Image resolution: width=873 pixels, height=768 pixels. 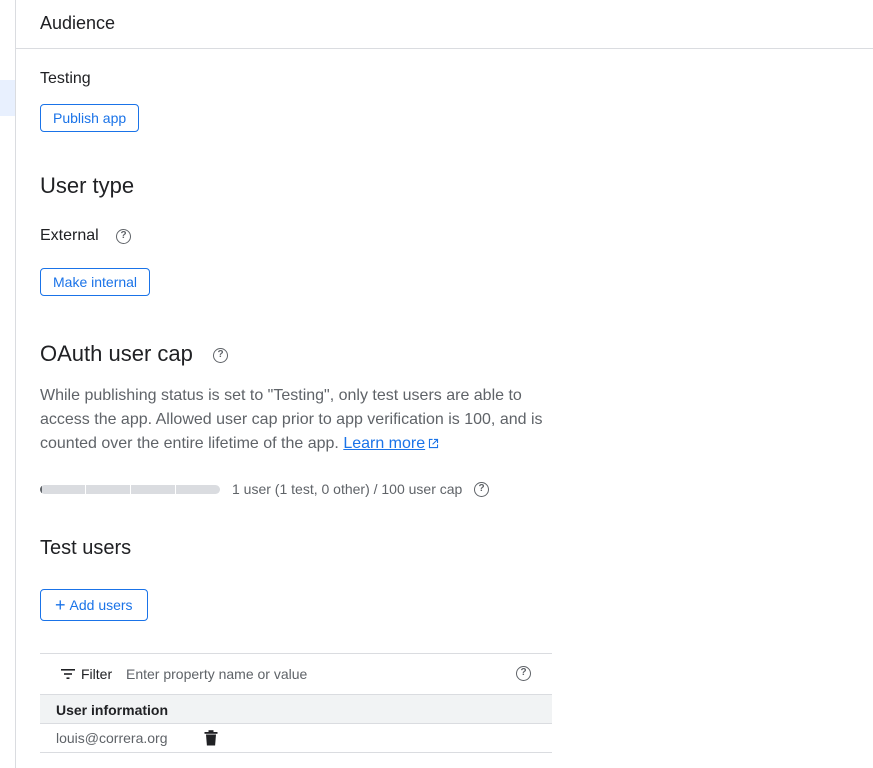 I want to click on filter-label: Filter, so click(x=96, y=674).